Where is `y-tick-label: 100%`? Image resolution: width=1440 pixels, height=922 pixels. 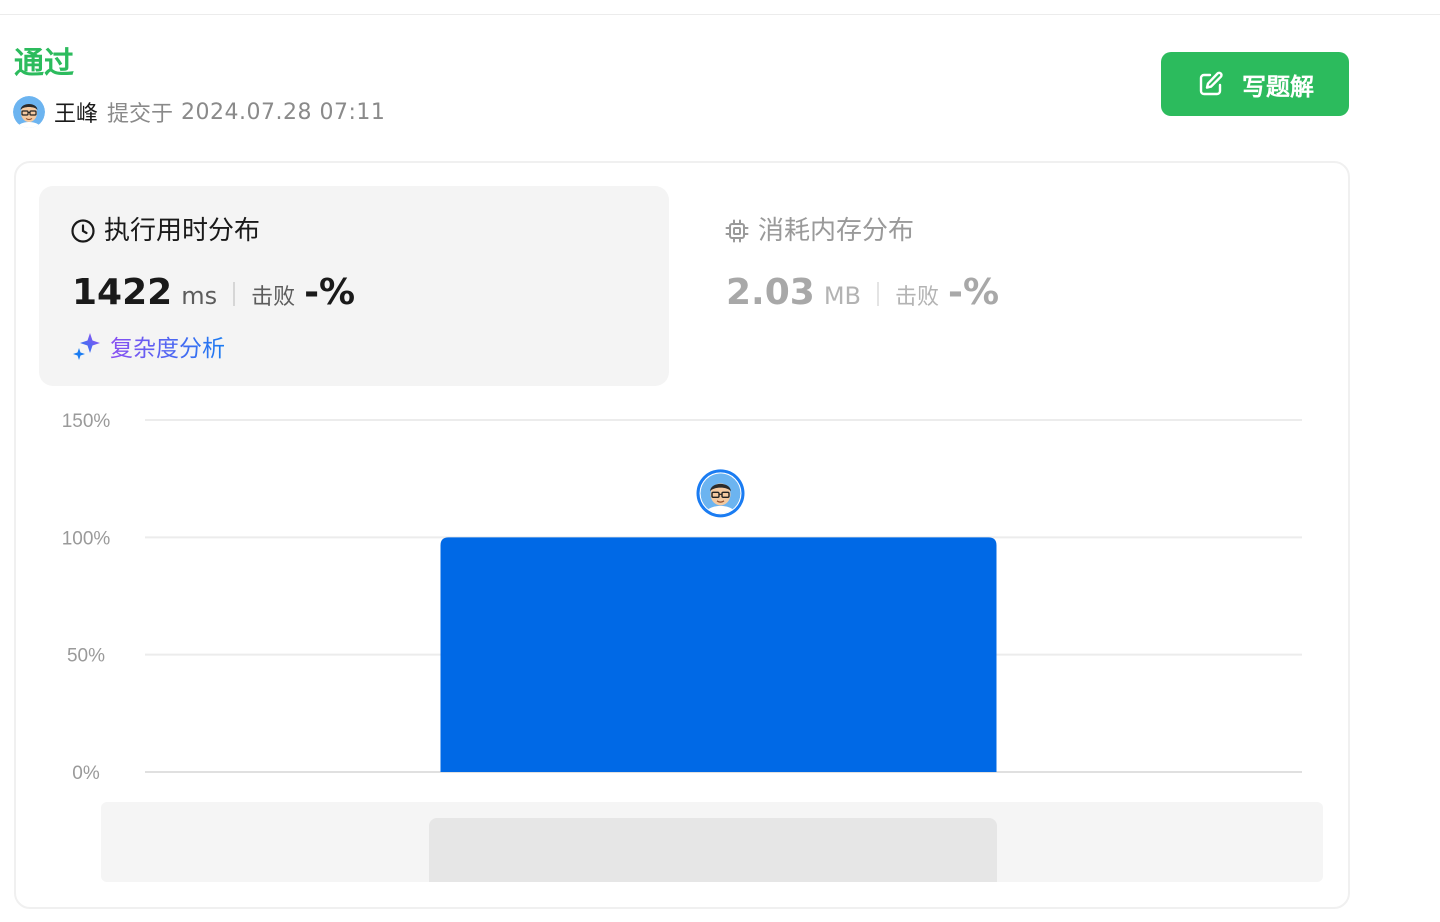
y-tick-label: 100% is located at coordinates (86, 538).